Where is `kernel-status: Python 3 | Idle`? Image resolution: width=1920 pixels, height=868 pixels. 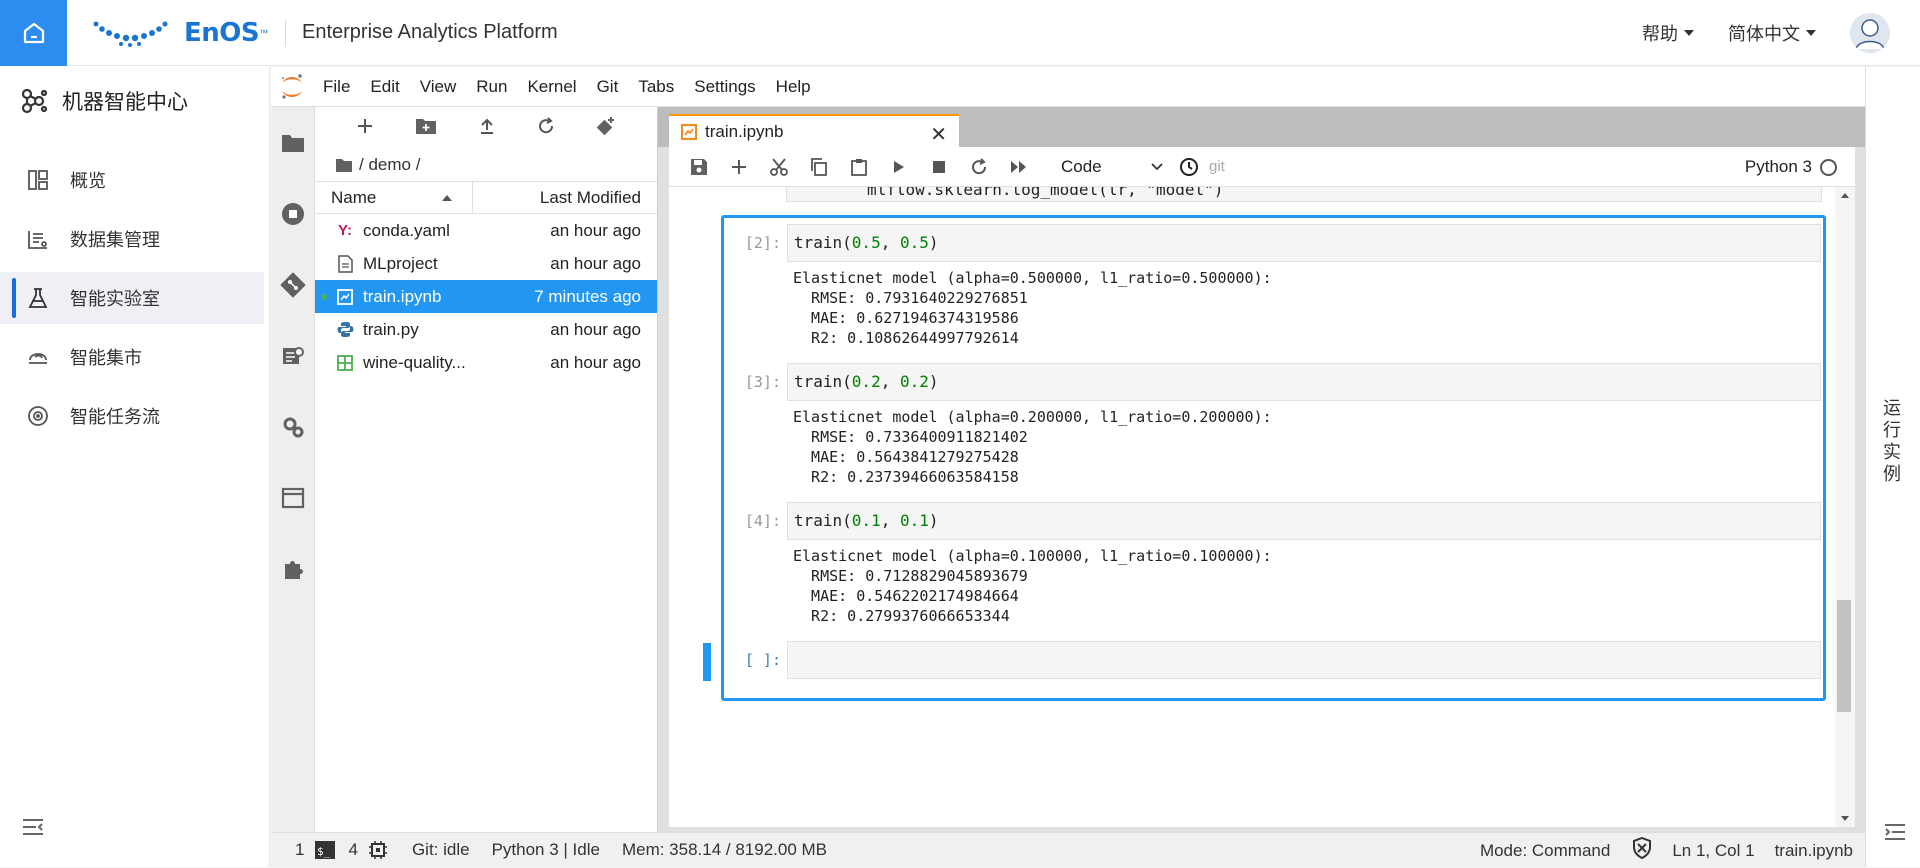 kernel-status: Python 3 | Idle is located at coordinates (546, 850).